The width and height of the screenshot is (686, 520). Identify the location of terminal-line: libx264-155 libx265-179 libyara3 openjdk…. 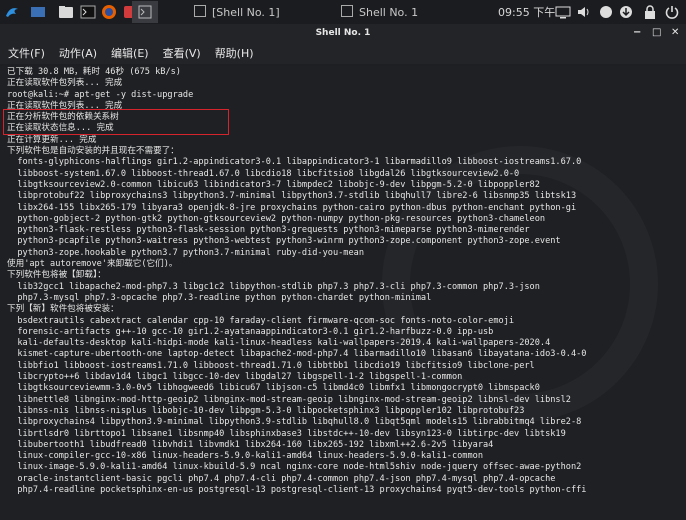
(292, 207).